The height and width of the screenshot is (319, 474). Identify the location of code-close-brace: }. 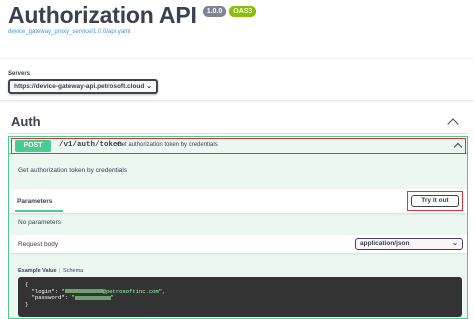
(27, 304).